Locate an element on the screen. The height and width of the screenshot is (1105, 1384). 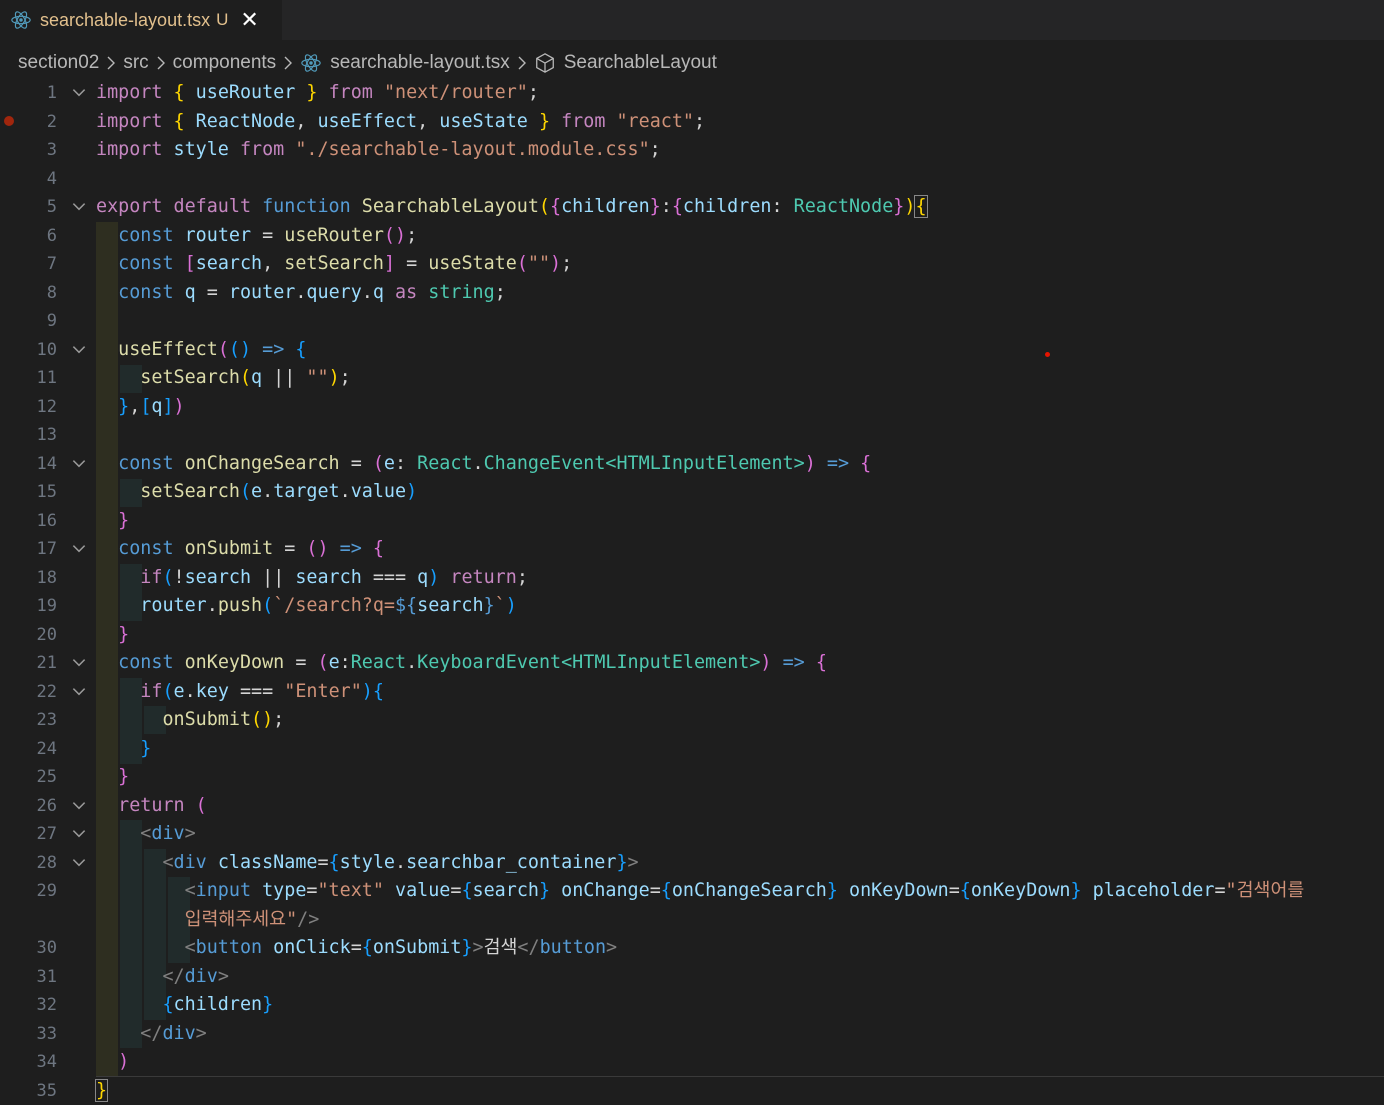
code-line: 4 is located at coordinates (692, 179).